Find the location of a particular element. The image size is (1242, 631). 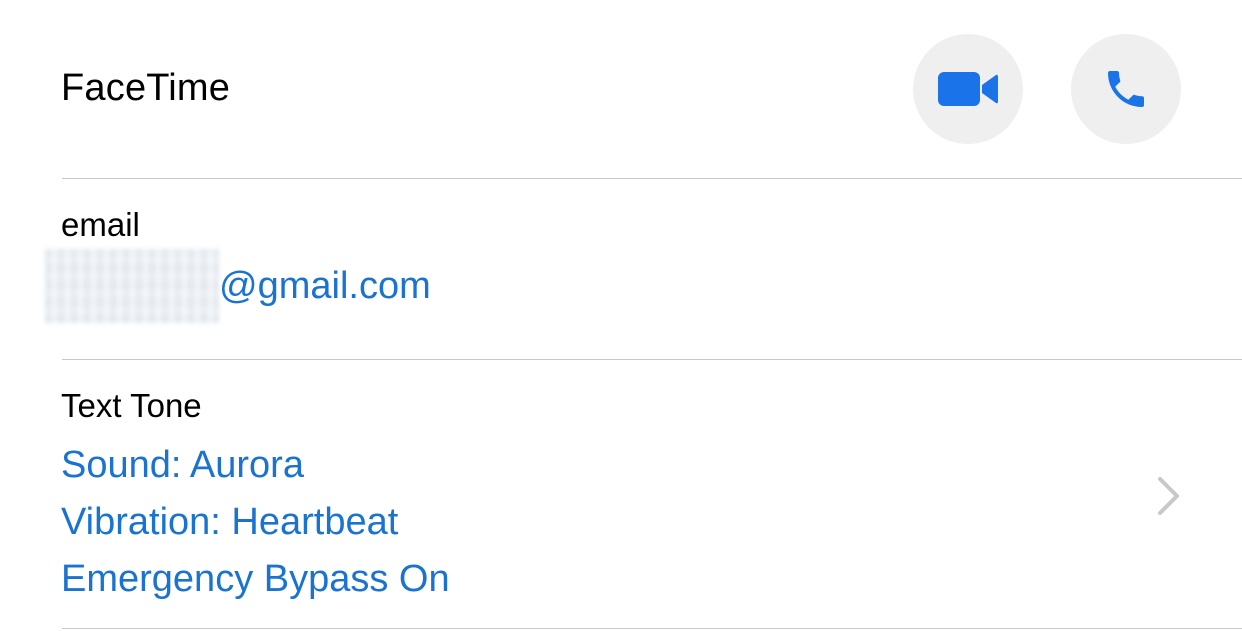

email-label: email is located at coordinates (100, 224).